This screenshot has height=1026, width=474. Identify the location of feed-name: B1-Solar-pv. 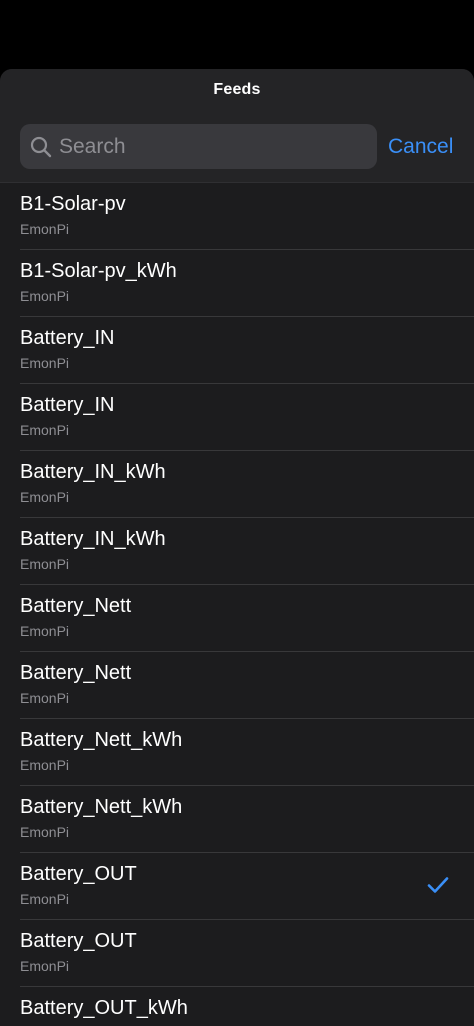
(73, 204).